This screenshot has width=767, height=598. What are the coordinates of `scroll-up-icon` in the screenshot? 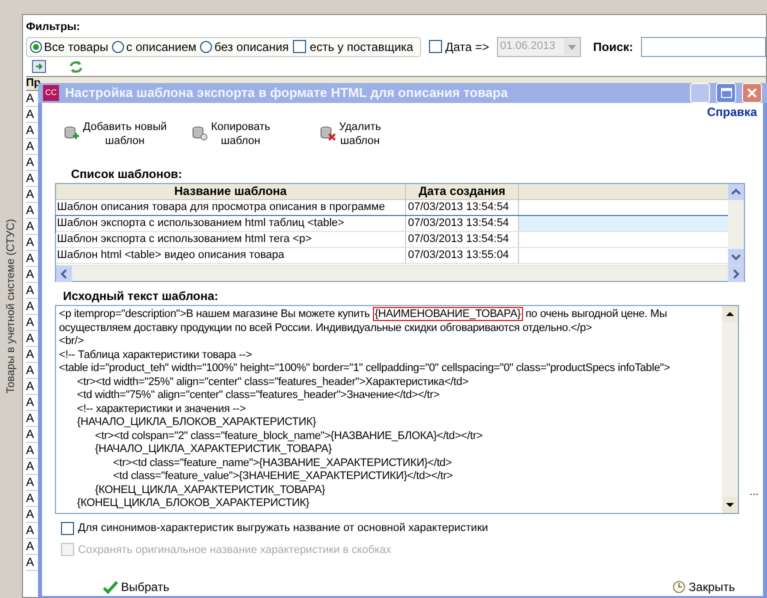 It's located at (730, 314).